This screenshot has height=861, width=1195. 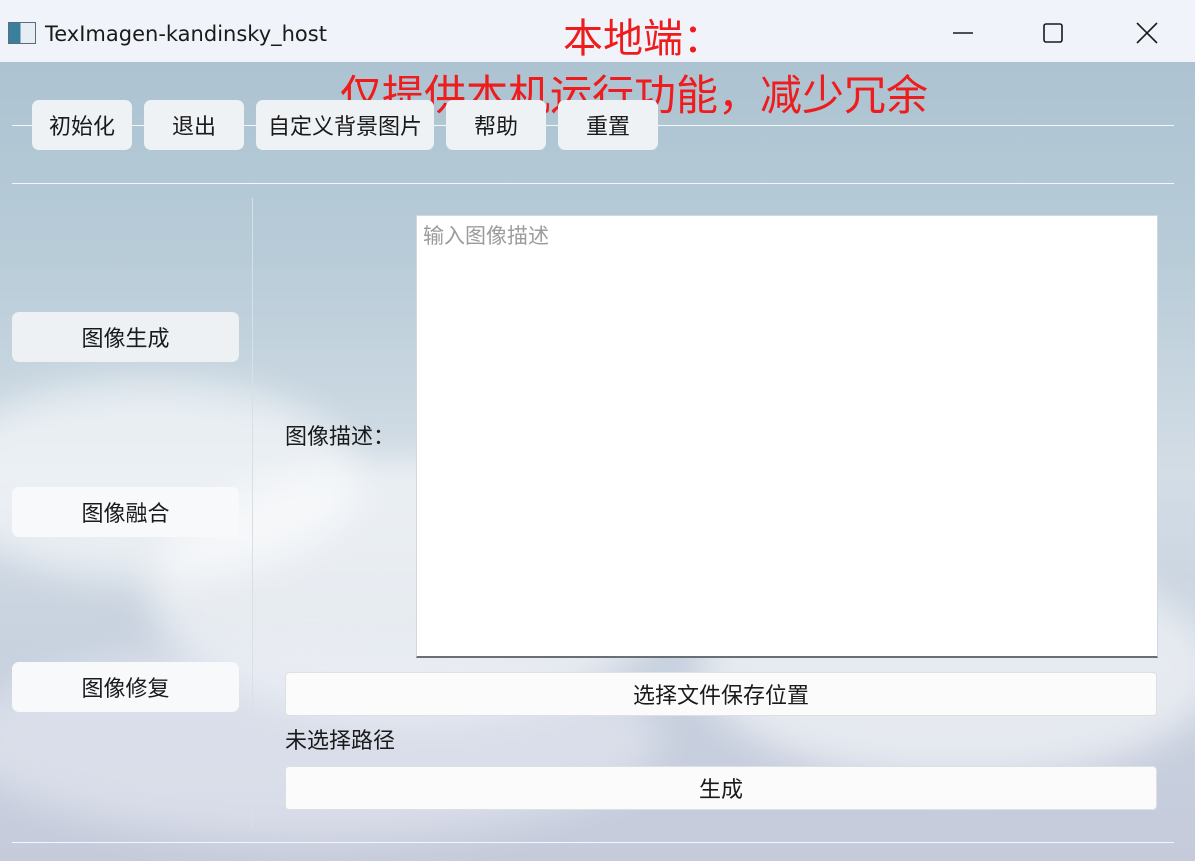 I want to click on close-button, so click(x=1147, y=33).